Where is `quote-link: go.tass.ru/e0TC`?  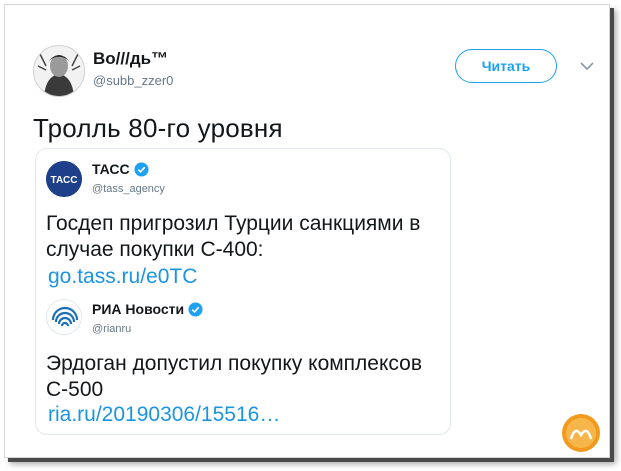 quote-link: go.tass.ru/e0TC is located at coordinates (122, 277).